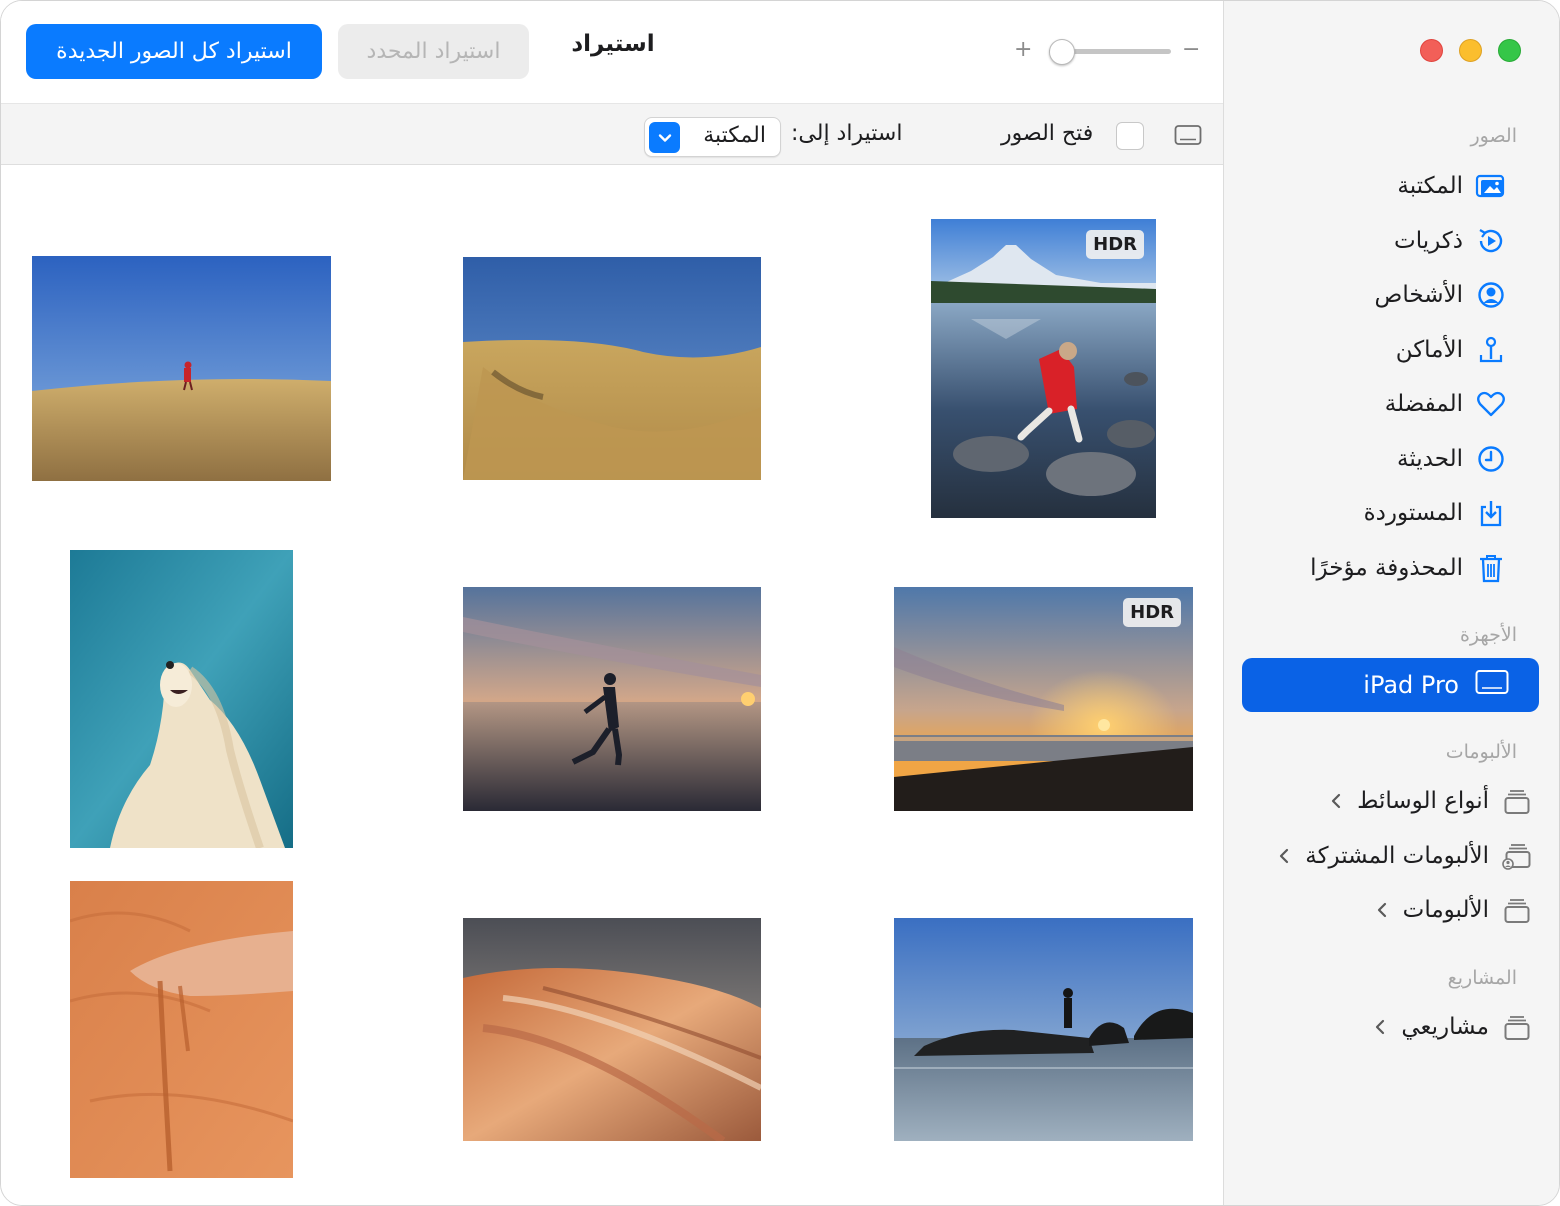 The width and height of the screenshot is (1560, 1206). Describe the element at coordinates (1423, 404) in the screenshot. I see `sidebar-item-label: المفضلة` at that location.